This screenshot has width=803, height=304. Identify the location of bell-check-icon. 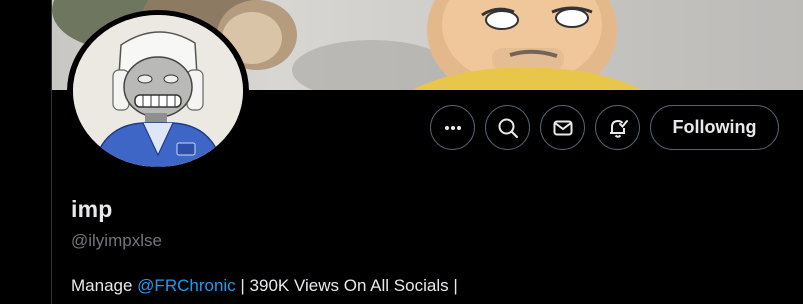
(618, 128).